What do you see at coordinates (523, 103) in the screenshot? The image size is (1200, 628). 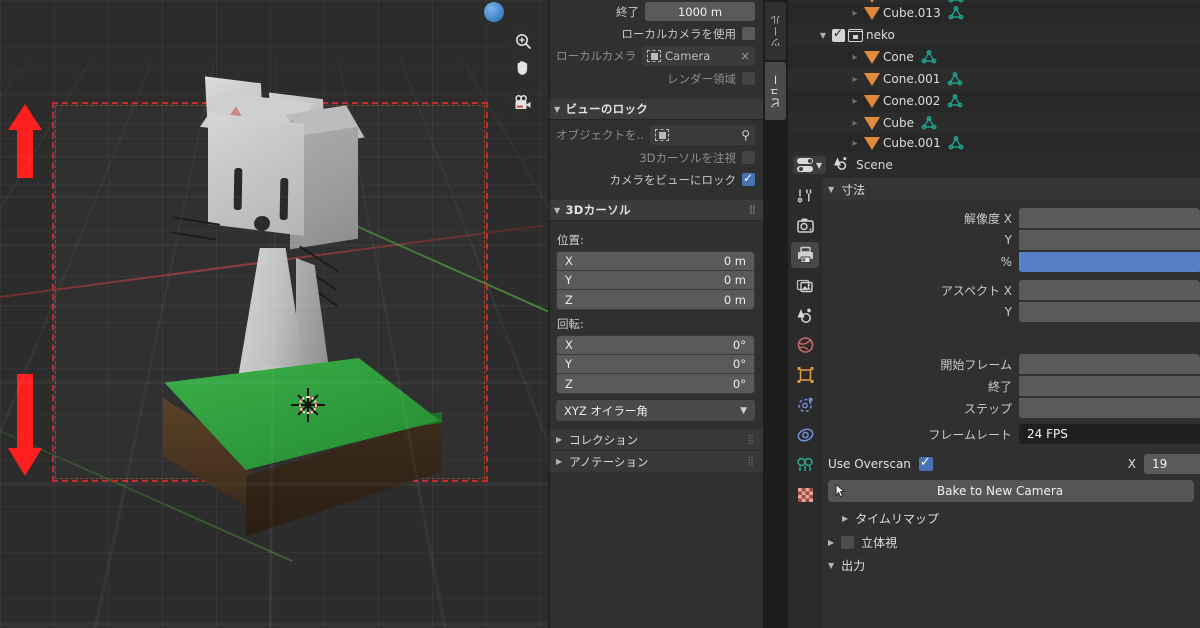 I see `camera-icon` at bounding box center [523, 103].